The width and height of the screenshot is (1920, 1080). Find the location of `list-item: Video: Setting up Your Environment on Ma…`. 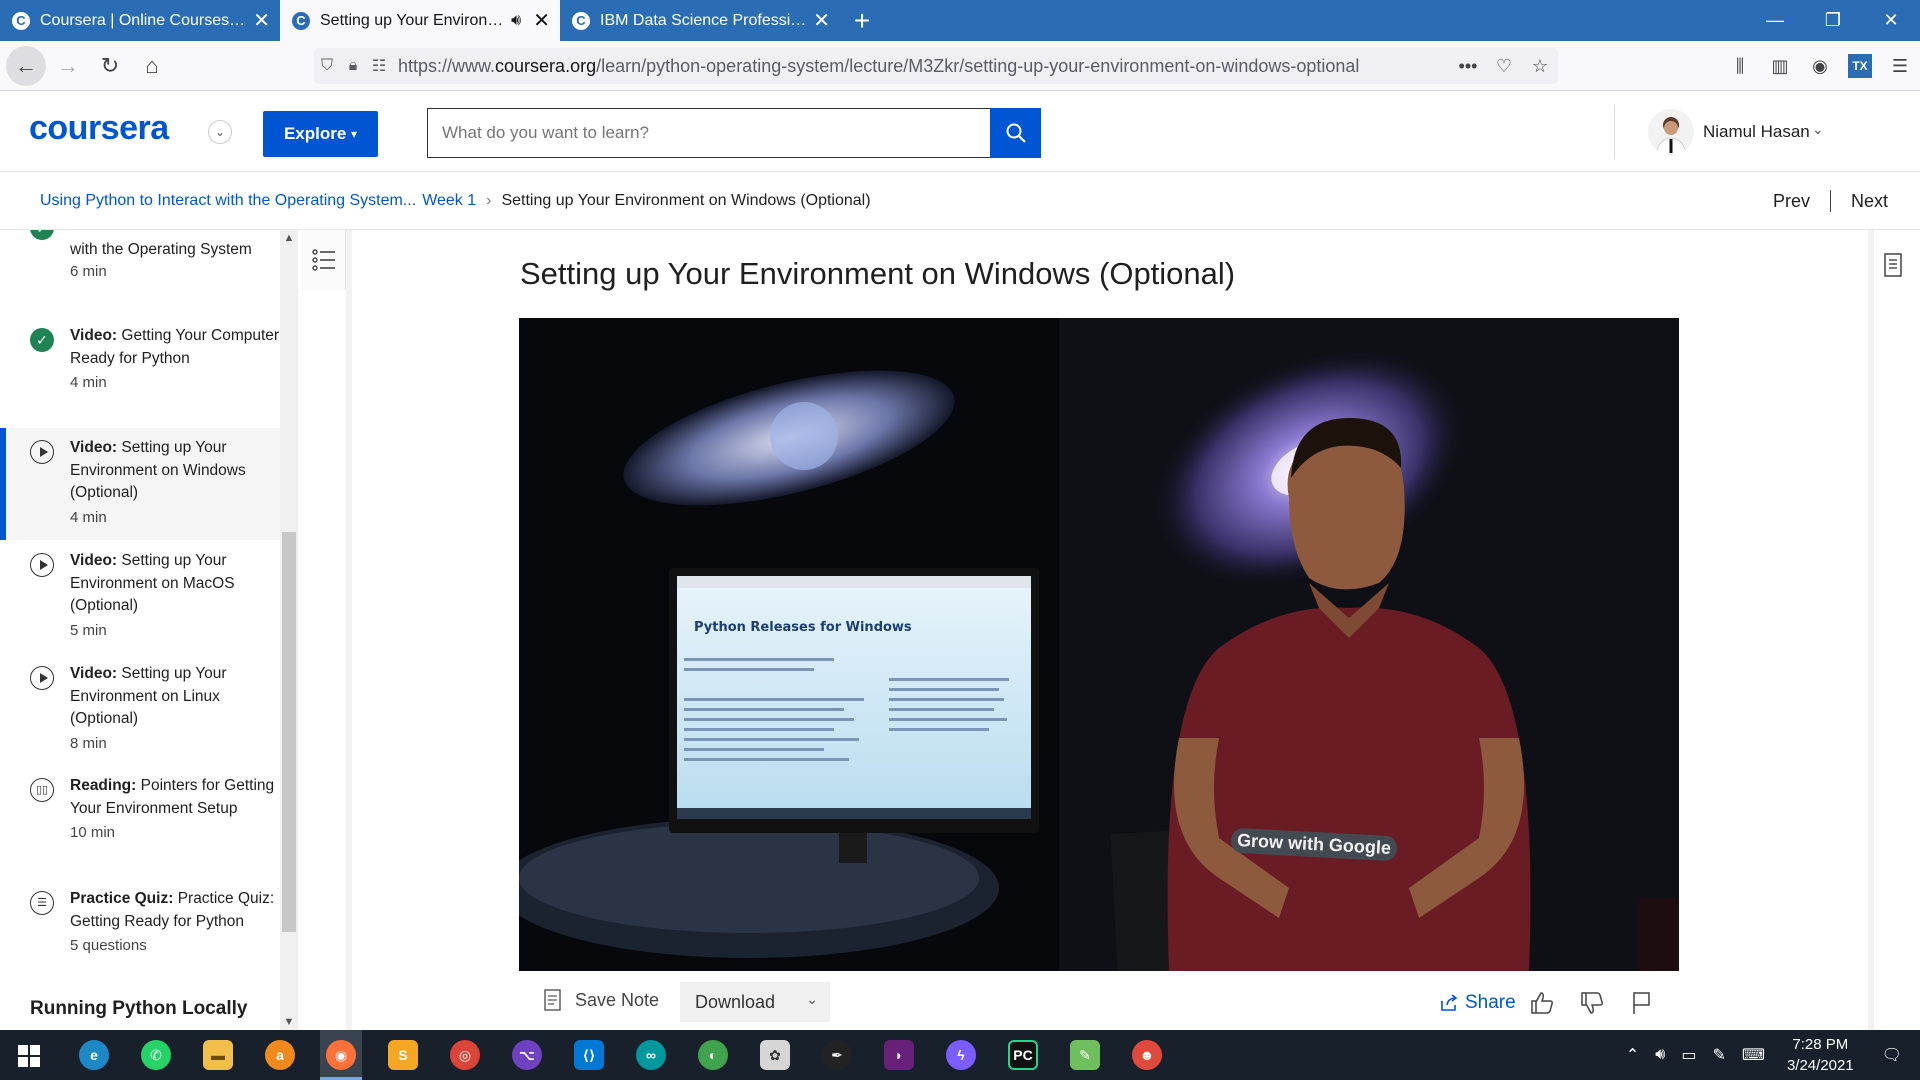

list-item: Video: Setting up Your Environment on Ma… is located at coordinates (140, 606).